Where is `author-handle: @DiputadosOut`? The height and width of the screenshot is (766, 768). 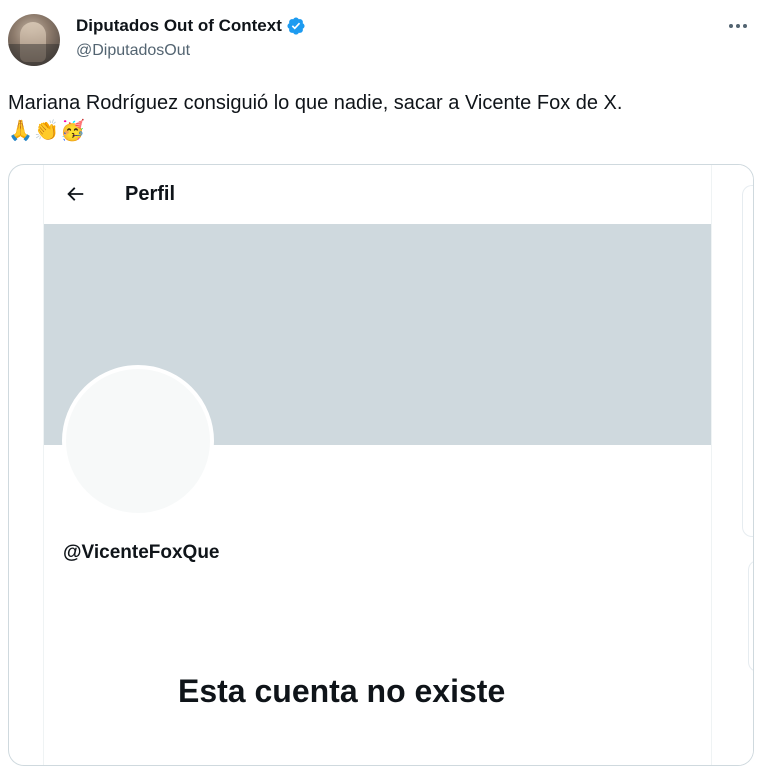 author-handle: @DiputadosOut is located at coordinates (133, 51).